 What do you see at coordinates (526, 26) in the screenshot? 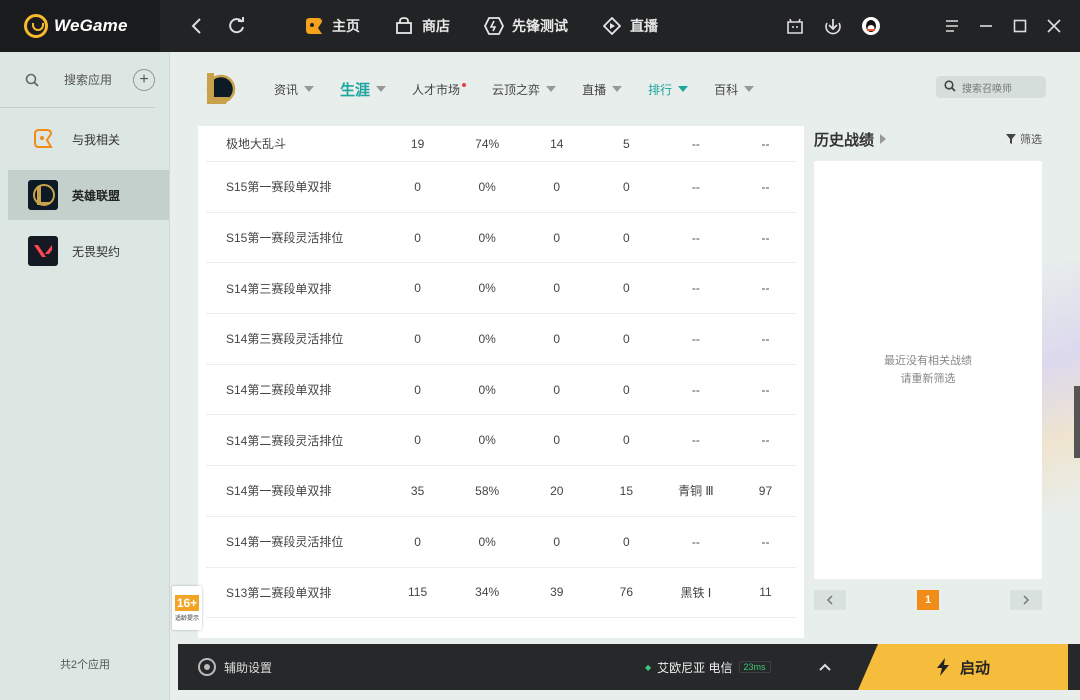
I see `nav-pioneer-test: 先锋测试` at bounding box center [526, 26].